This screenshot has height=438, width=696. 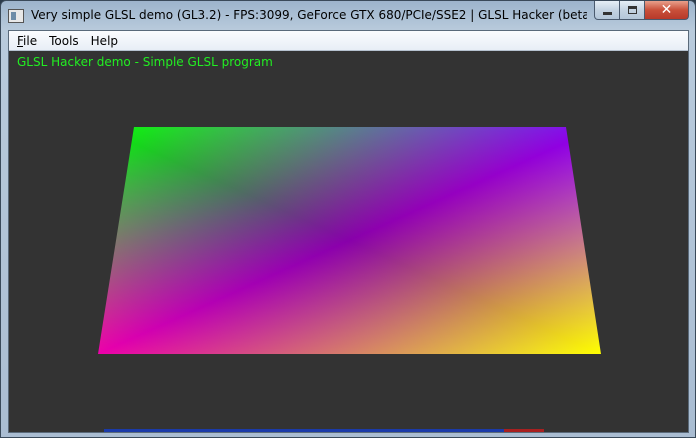 I want to click on menu-bar: File Tools Help, so click(x=348, y=41).